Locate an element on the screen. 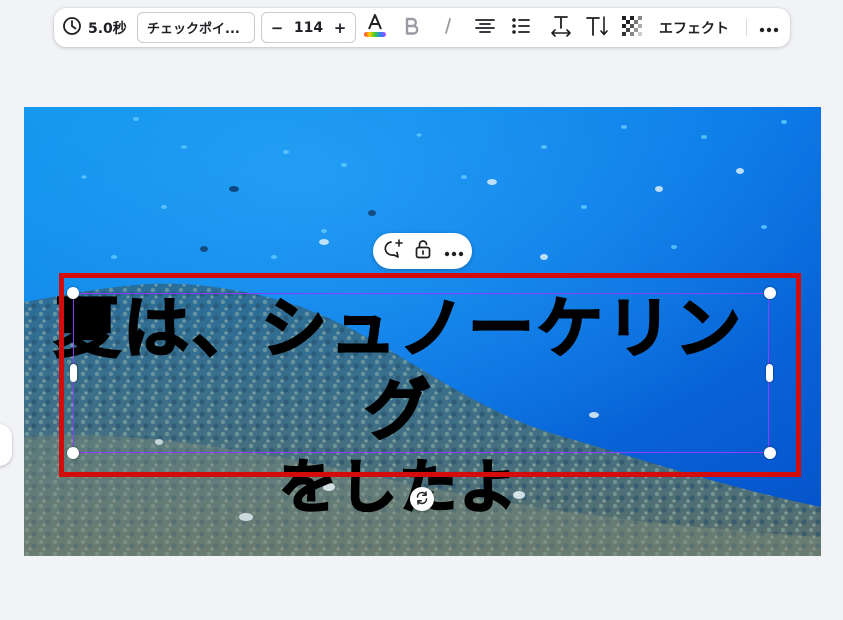  font-size-stepper: − 114 + is located at coordinates (308, 27).